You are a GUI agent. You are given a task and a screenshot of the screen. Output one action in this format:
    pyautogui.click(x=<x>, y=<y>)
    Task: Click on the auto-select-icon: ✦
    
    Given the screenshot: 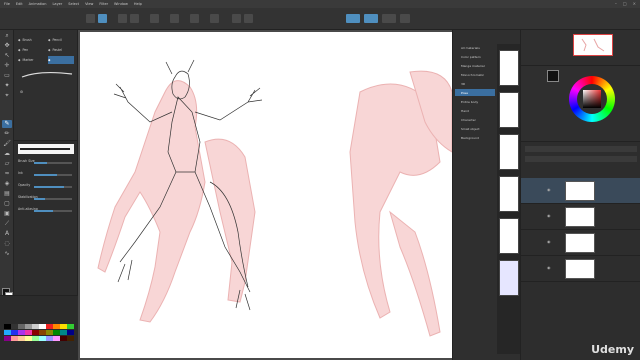 What is the action you would take?
    pyautogui.click(x=7, y=86)
    